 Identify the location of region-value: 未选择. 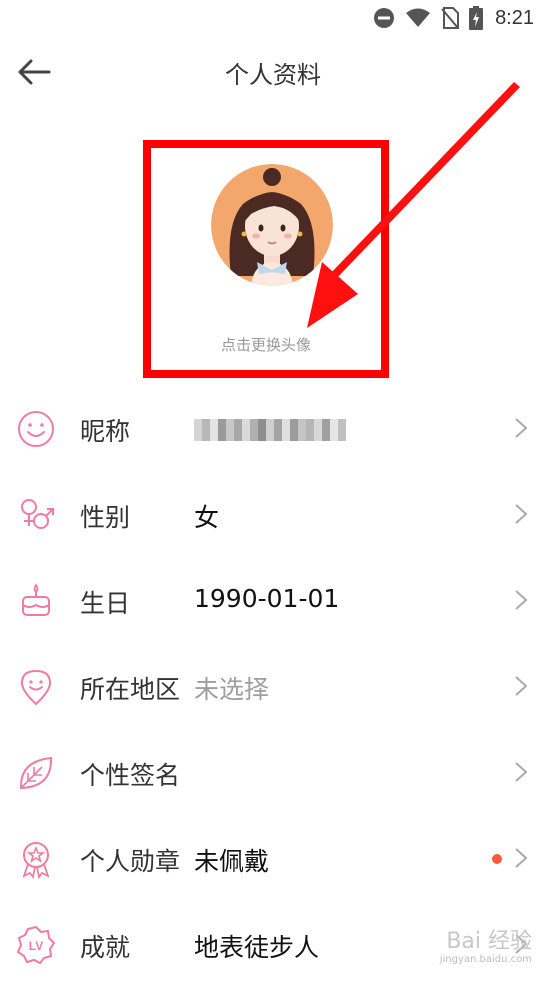
(232, 689).